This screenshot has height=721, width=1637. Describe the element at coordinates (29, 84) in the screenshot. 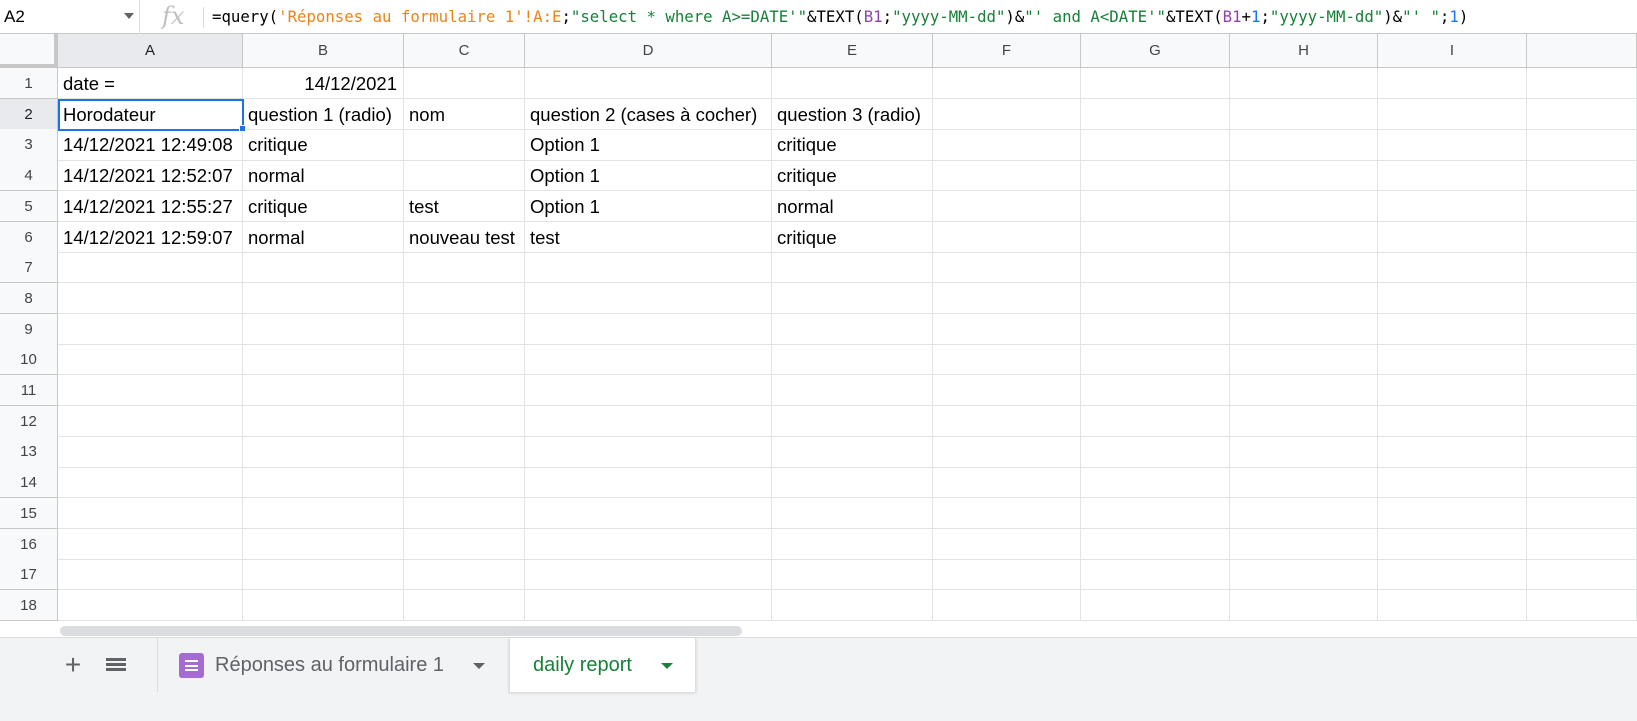

I see `row-header-1: 1` at that location.